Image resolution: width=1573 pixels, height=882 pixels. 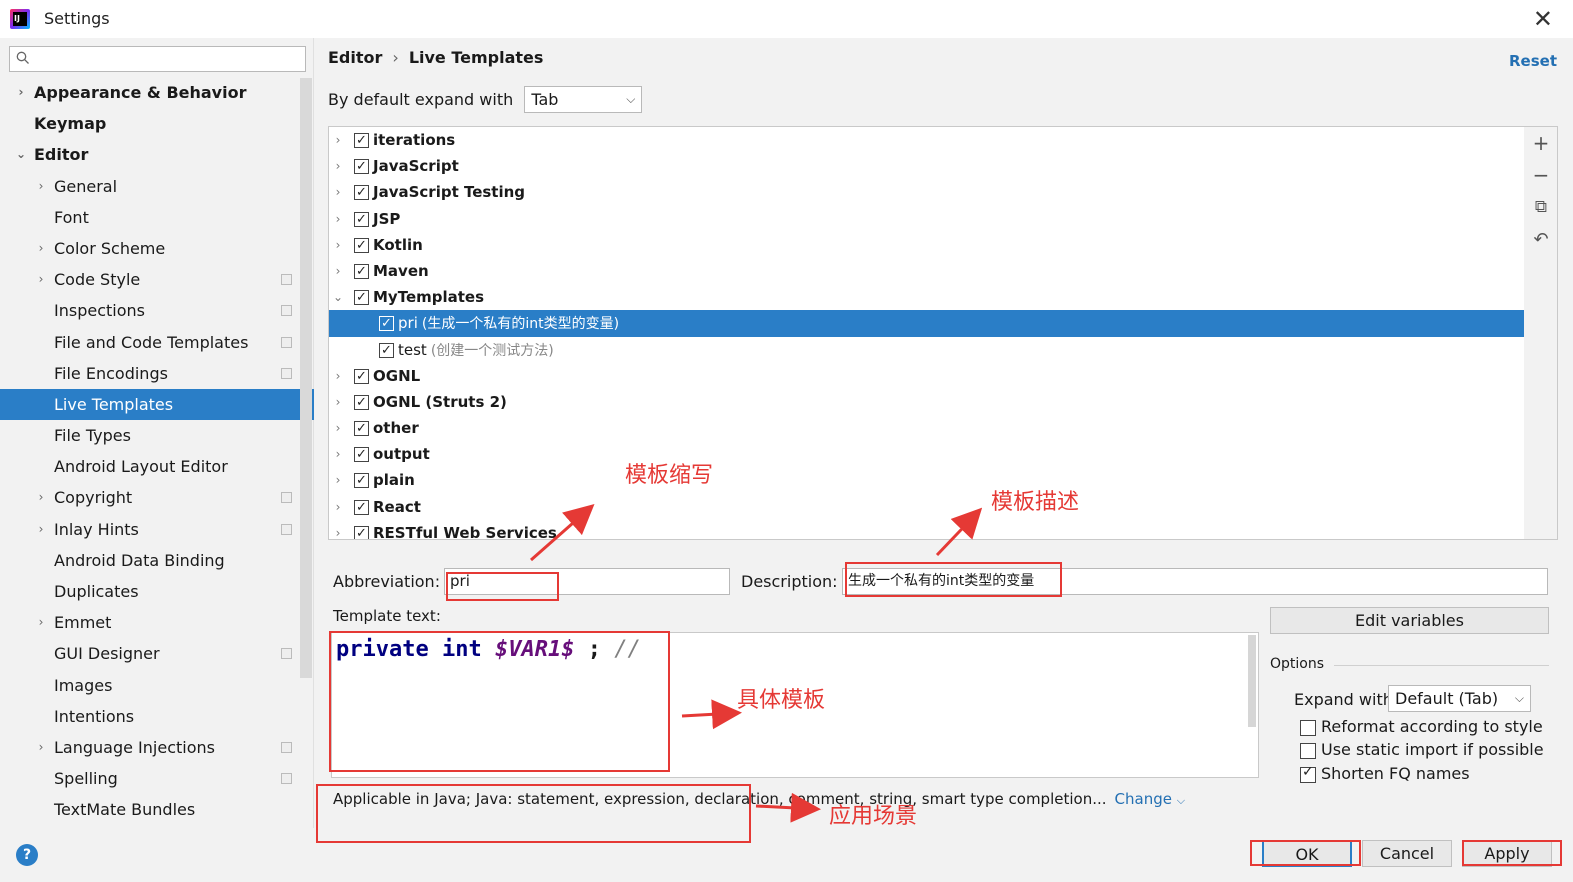 I want to click on help-icon: ?, so click(x=27, y=855).